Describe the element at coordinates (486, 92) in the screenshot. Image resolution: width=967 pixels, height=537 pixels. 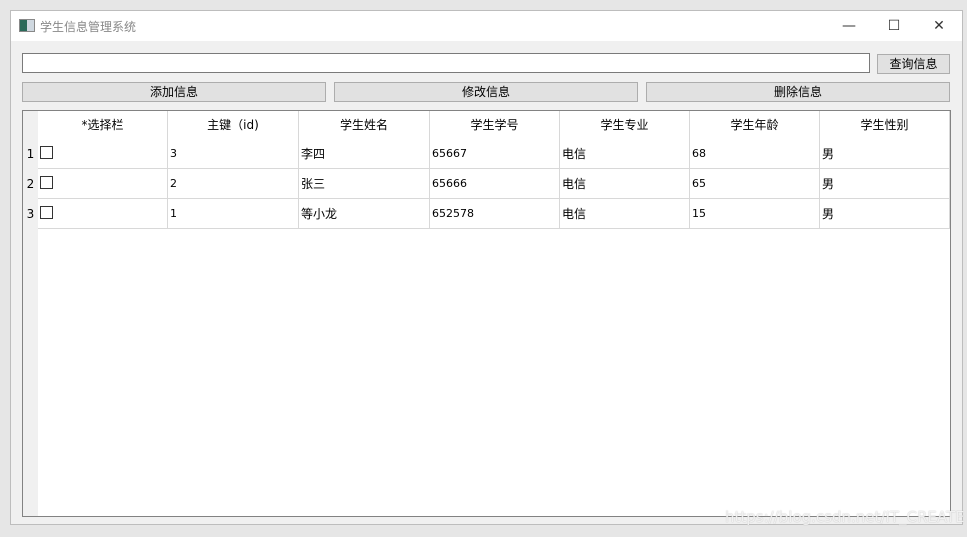
I see `edit-button: 修改信息` at that location.